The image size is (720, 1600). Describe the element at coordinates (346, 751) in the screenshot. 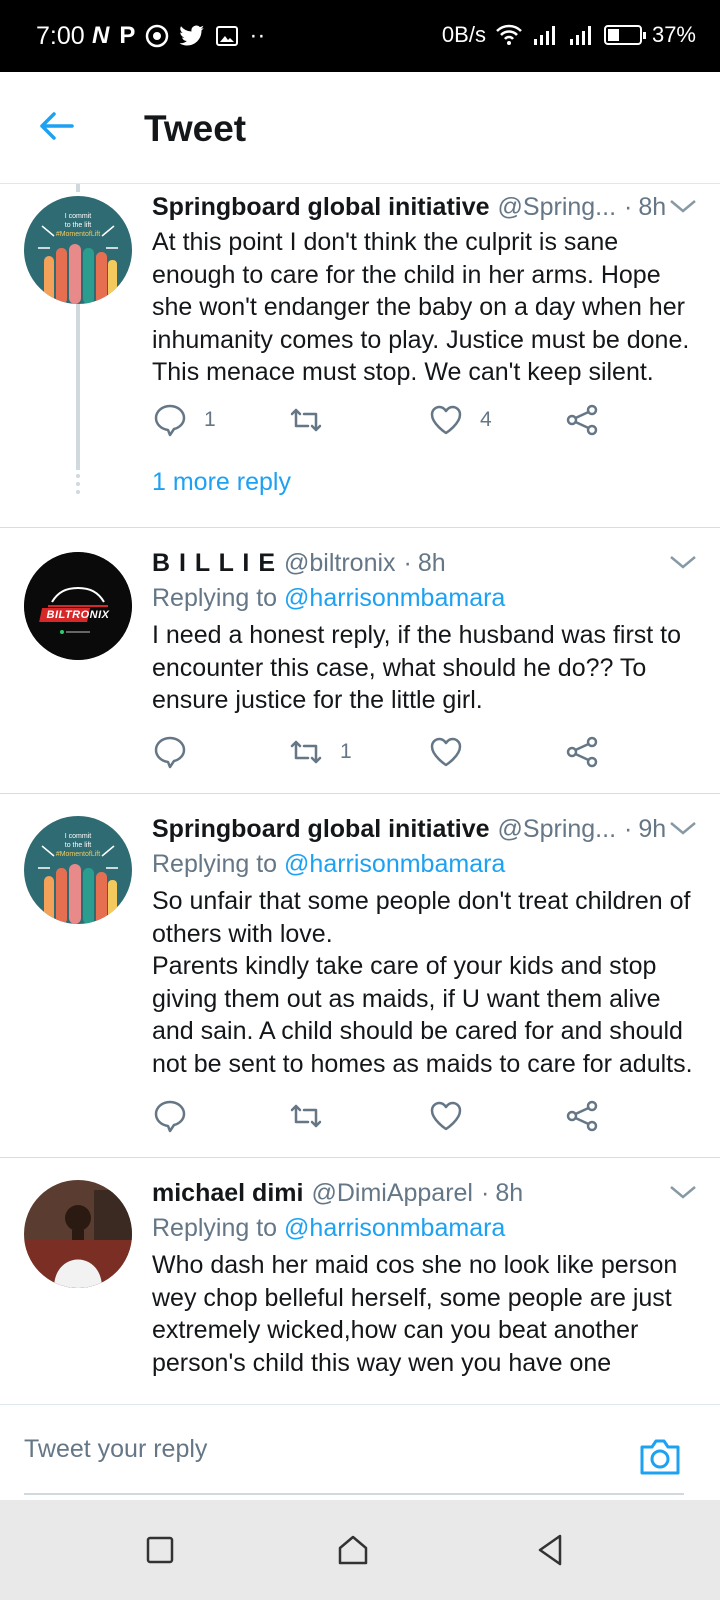

I see `retweet-count: 1` at that location.